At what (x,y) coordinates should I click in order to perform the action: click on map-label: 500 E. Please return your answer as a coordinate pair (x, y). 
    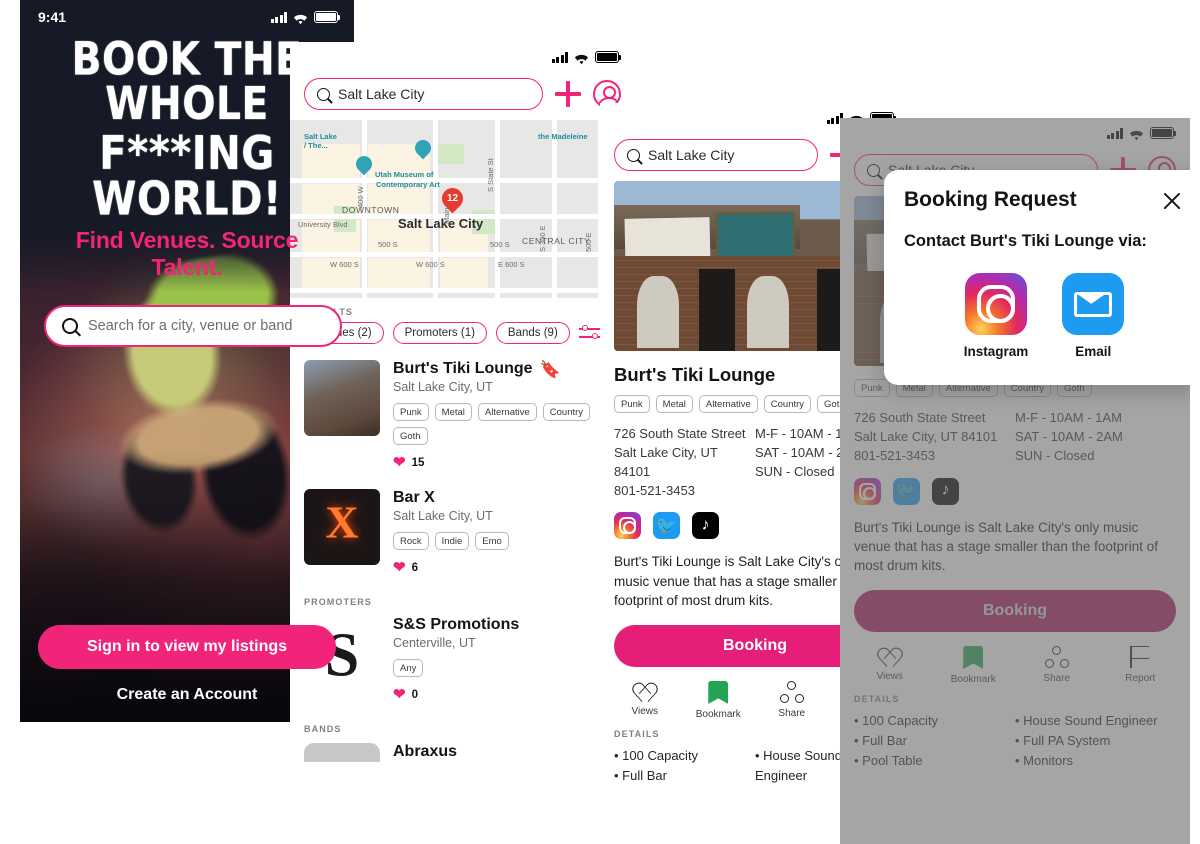
    Looking at the image, I should click on (588, 242).